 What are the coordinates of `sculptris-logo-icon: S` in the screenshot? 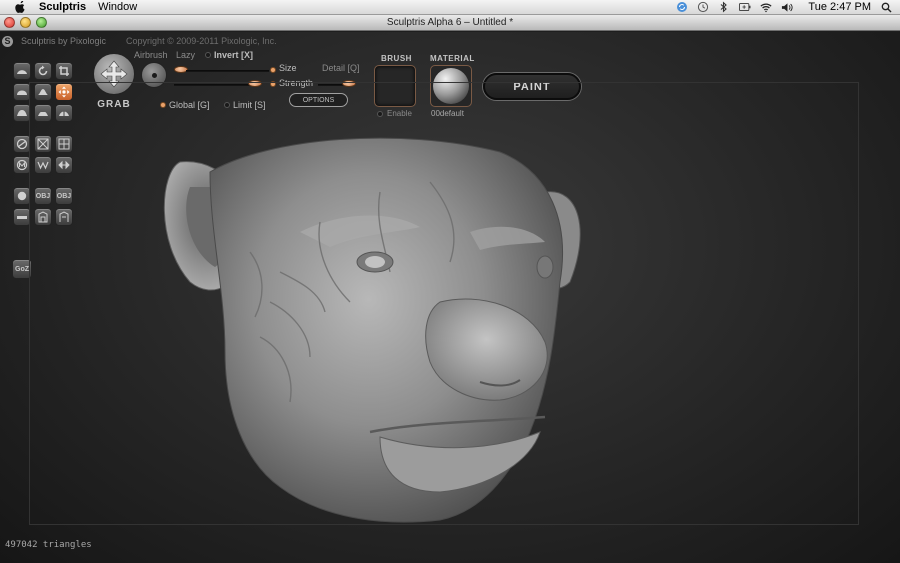 It's located at (7, 41).